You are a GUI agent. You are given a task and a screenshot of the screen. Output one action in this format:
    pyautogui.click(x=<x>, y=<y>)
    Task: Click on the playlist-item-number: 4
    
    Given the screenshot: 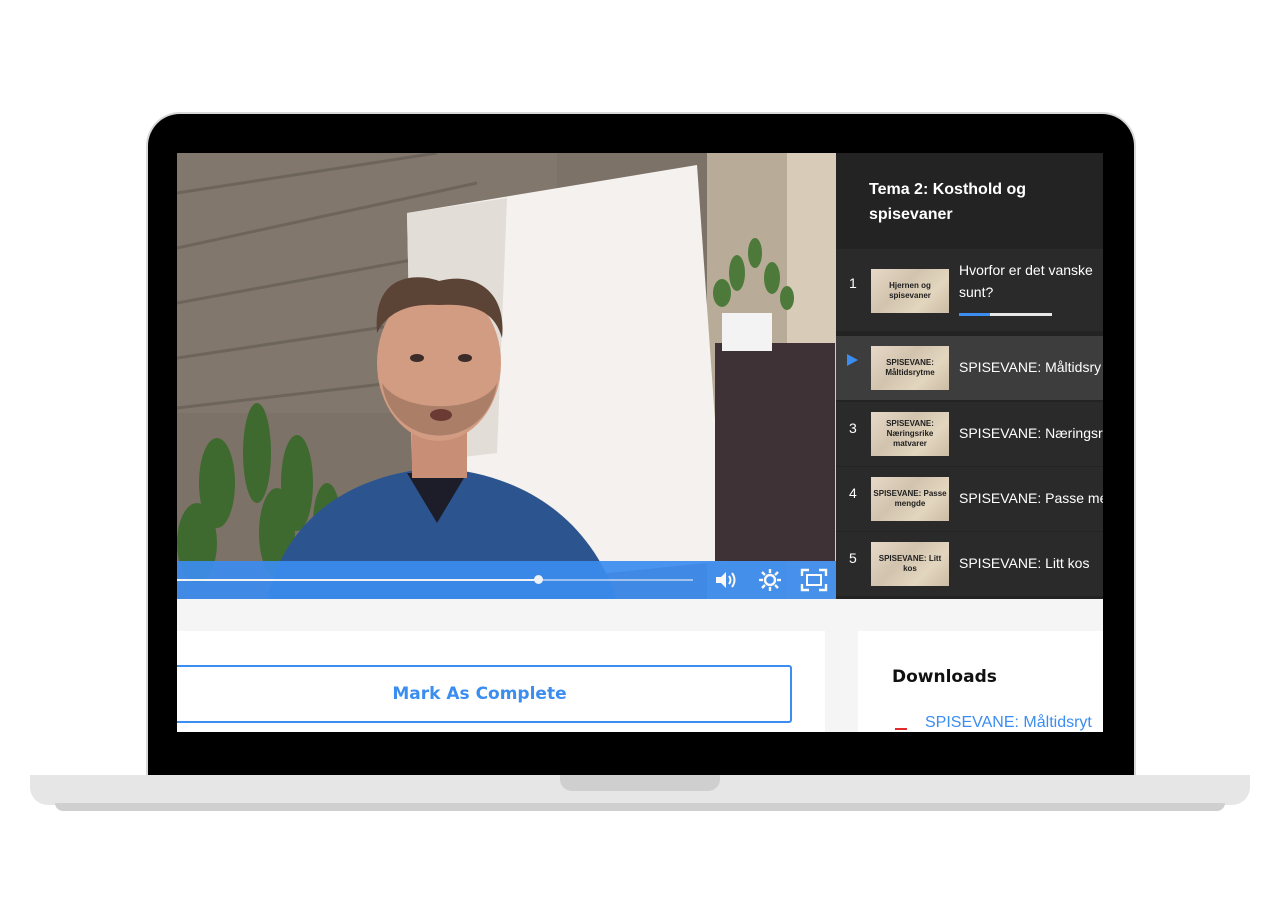 What is the action you would take?
    pyautogui.click(x=853, y=493)
    